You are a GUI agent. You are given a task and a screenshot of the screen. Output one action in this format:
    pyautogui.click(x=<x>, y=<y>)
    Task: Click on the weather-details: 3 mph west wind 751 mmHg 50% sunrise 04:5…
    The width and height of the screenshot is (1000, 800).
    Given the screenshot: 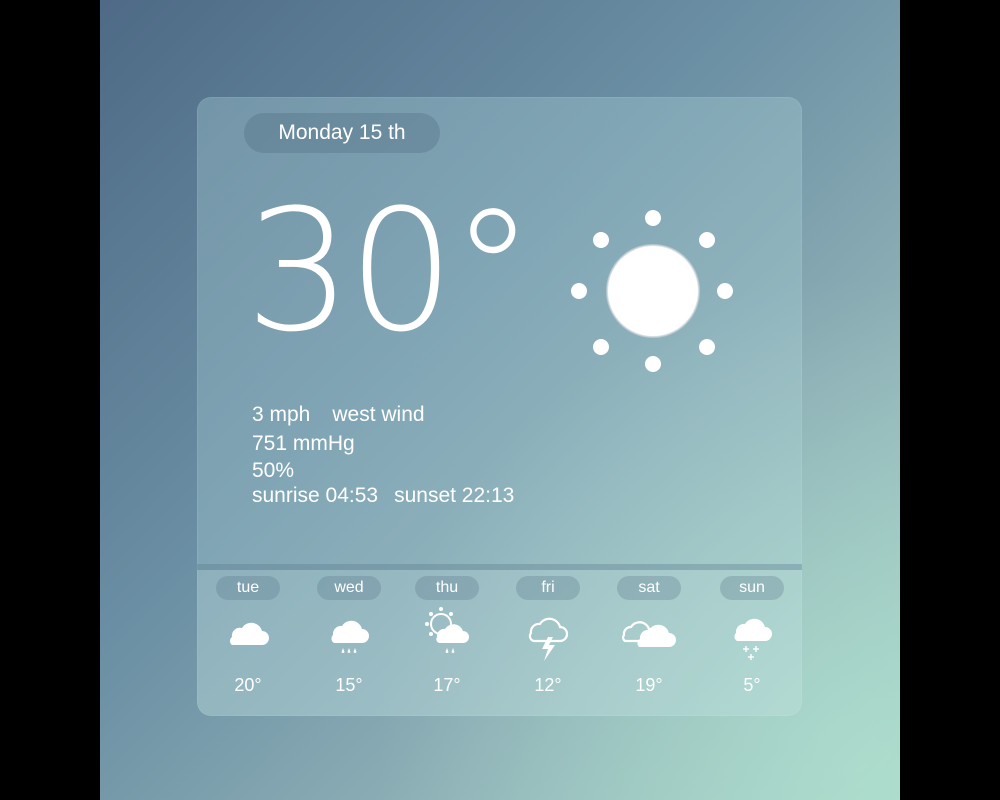 What is the action you would take?
    pyautogui.click(x=383, y=454)
    